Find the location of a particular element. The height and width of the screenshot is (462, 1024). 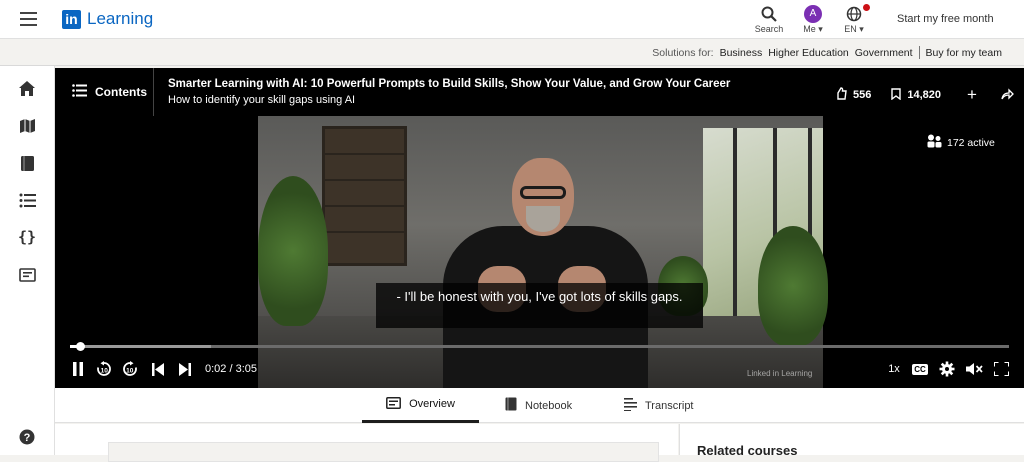

tab-transcript: Transcript is located at coordinates (659, 405).